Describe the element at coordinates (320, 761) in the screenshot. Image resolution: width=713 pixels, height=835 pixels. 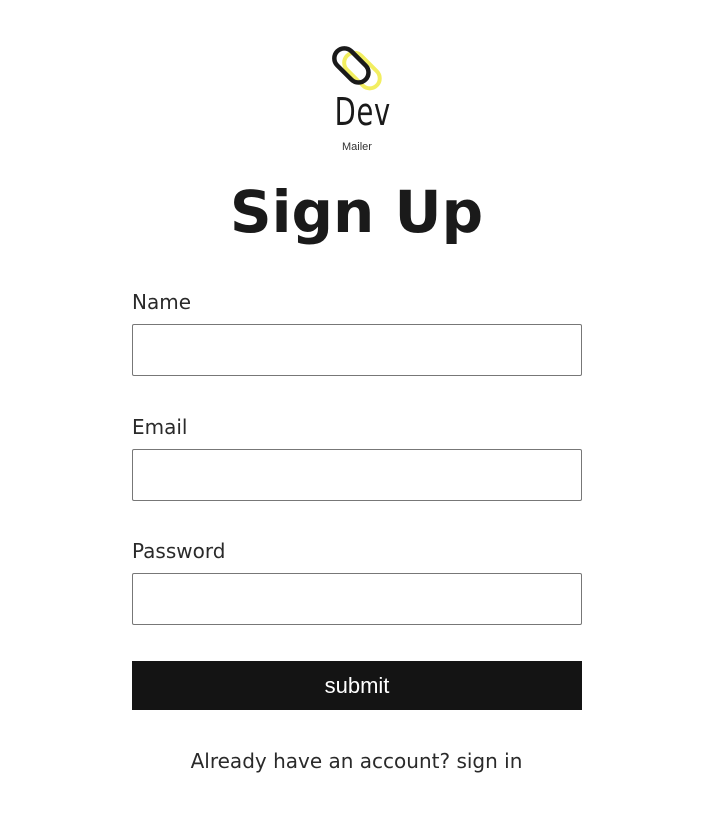
I see `sign-in-prompt-text: Already have an account?` at that location.